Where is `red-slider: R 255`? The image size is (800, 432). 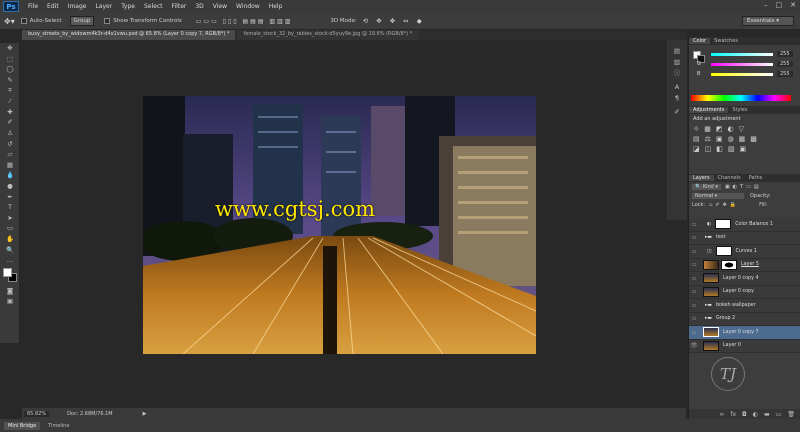 red-slider: R 255 is located at coordinates (744, 54).